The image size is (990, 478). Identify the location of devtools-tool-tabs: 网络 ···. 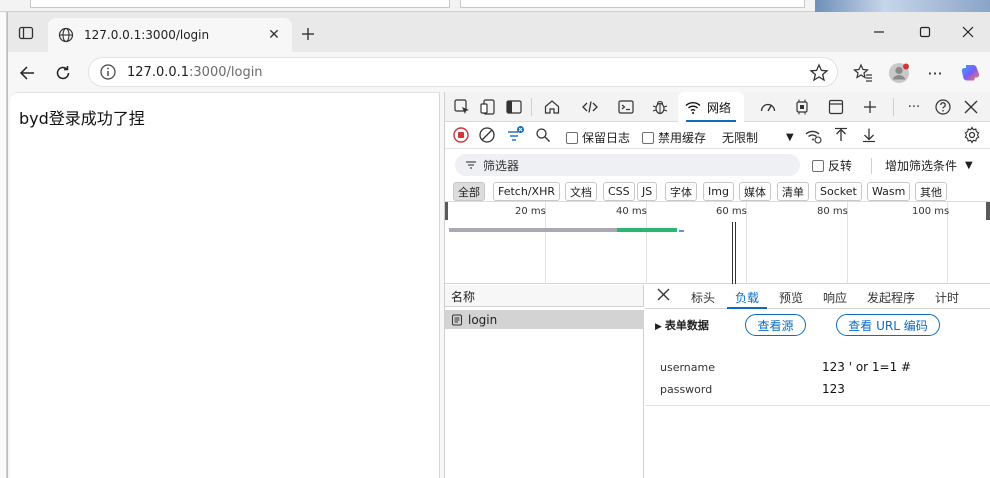
(717, 107).